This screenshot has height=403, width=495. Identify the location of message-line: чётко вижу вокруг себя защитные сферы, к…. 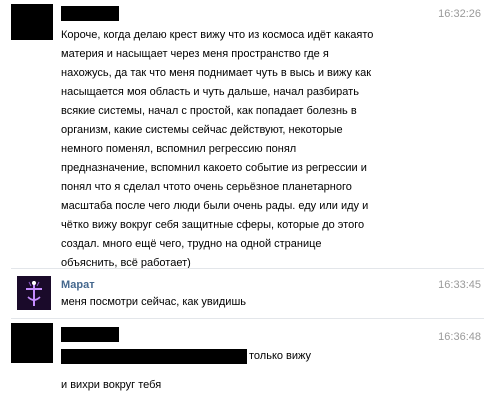
(213, 225).